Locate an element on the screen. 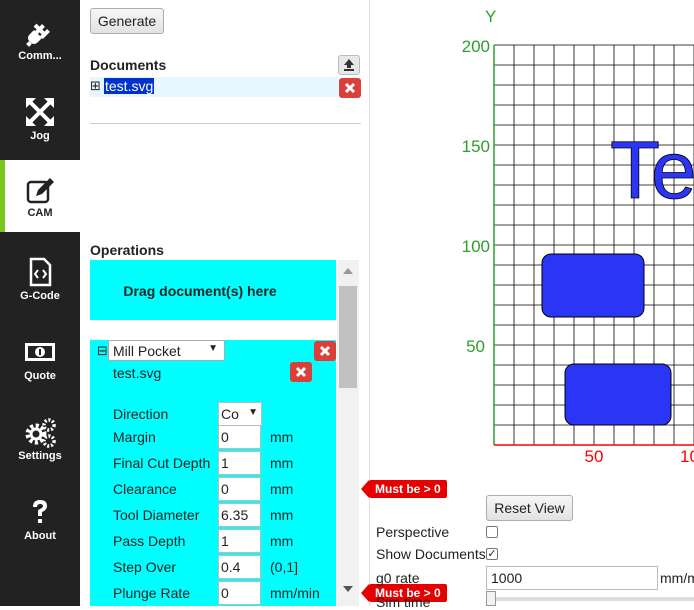  pass-depth-unit: mm is located at coordinates (282, 541).